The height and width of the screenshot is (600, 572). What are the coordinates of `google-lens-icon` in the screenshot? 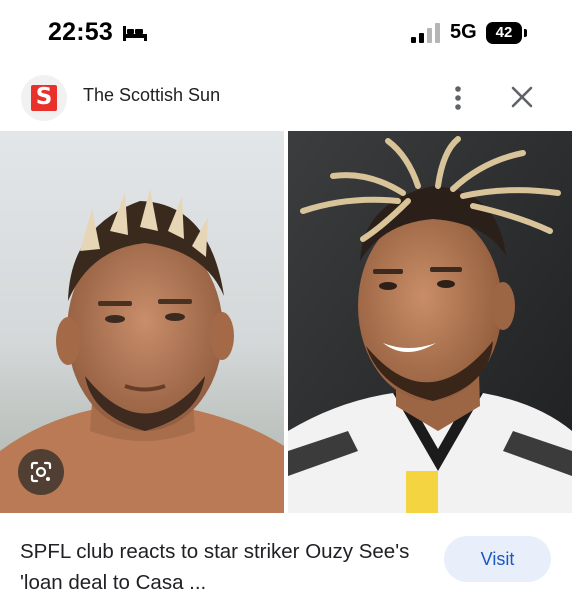 It's located at (41, 472).